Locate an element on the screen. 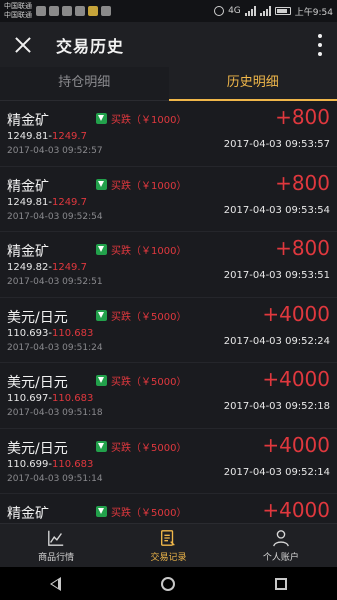 The height and width of the screenshot is (600, 337). nav-account: 个人账户 is located at coordinates (281, 545).